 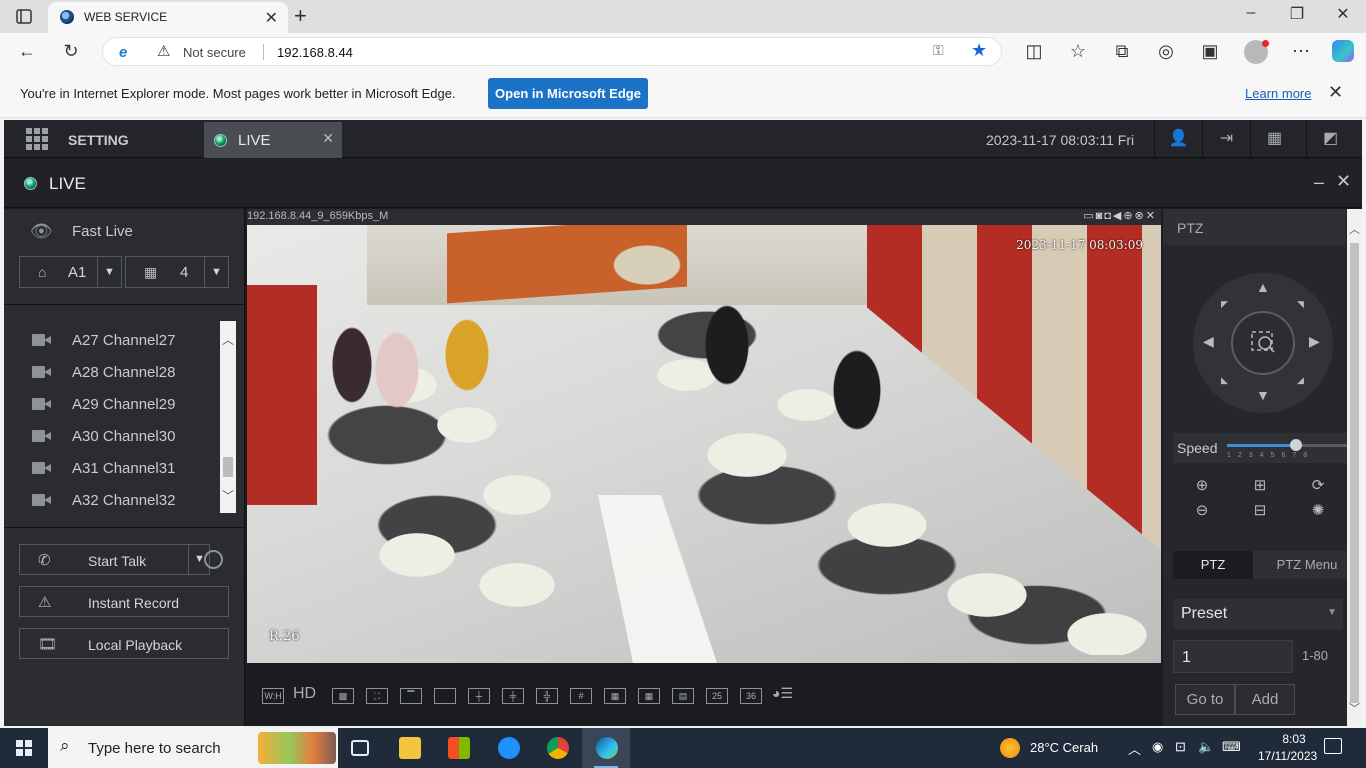 I want to click on favorite-star-icon: ★, so click(x=979, y=50).